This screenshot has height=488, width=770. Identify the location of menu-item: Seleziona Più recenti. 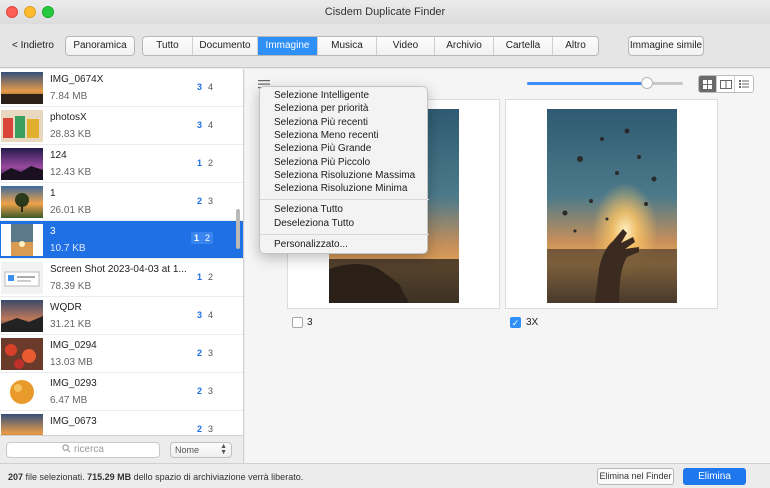
(321, 122).